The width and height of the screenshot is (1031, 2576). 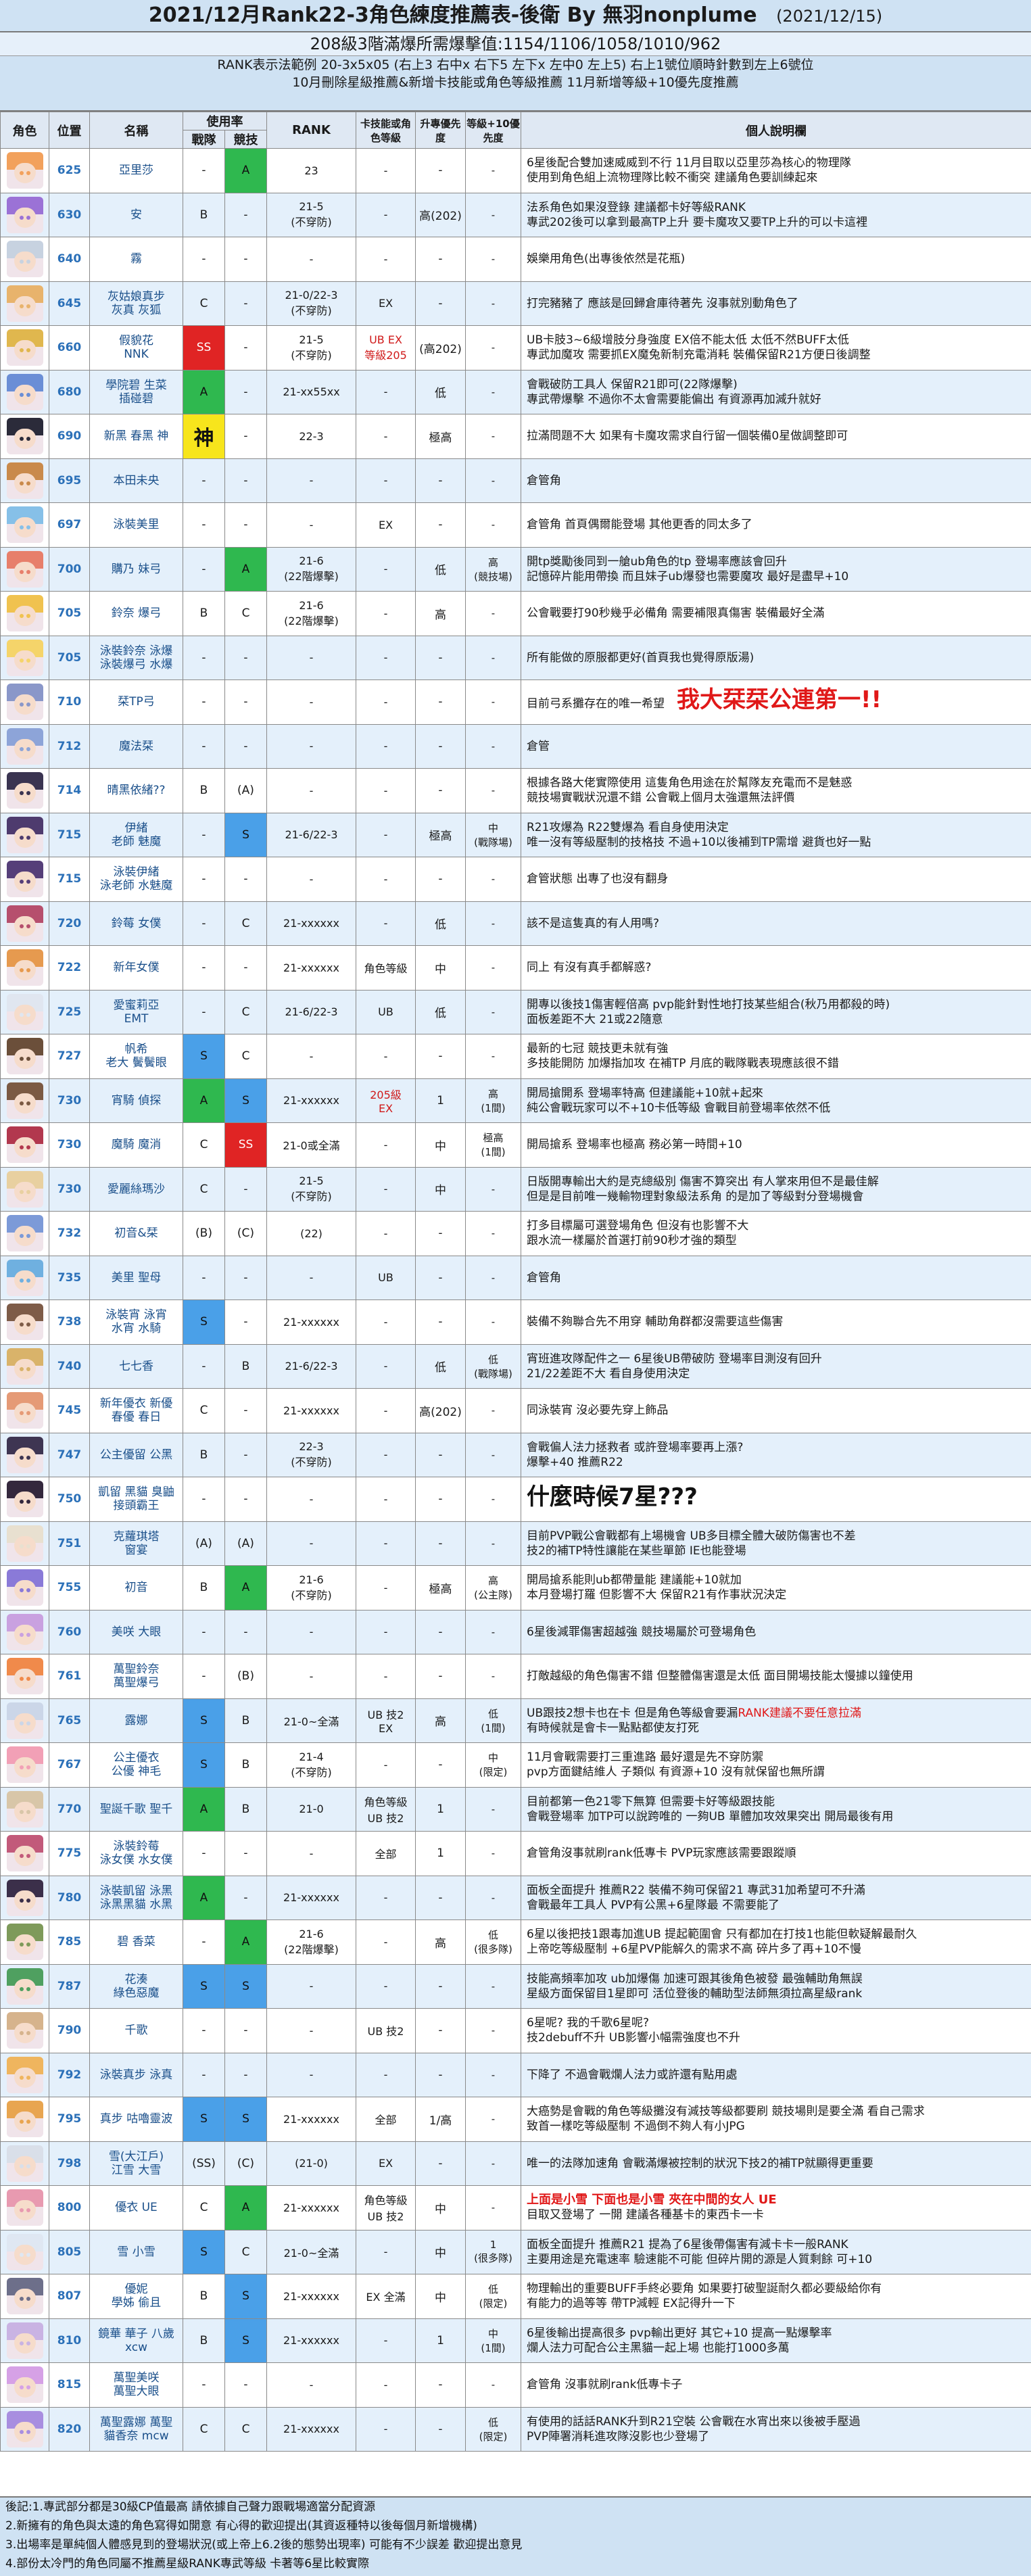 I want to click on usage-battle: B, so click(x=204, y=215).